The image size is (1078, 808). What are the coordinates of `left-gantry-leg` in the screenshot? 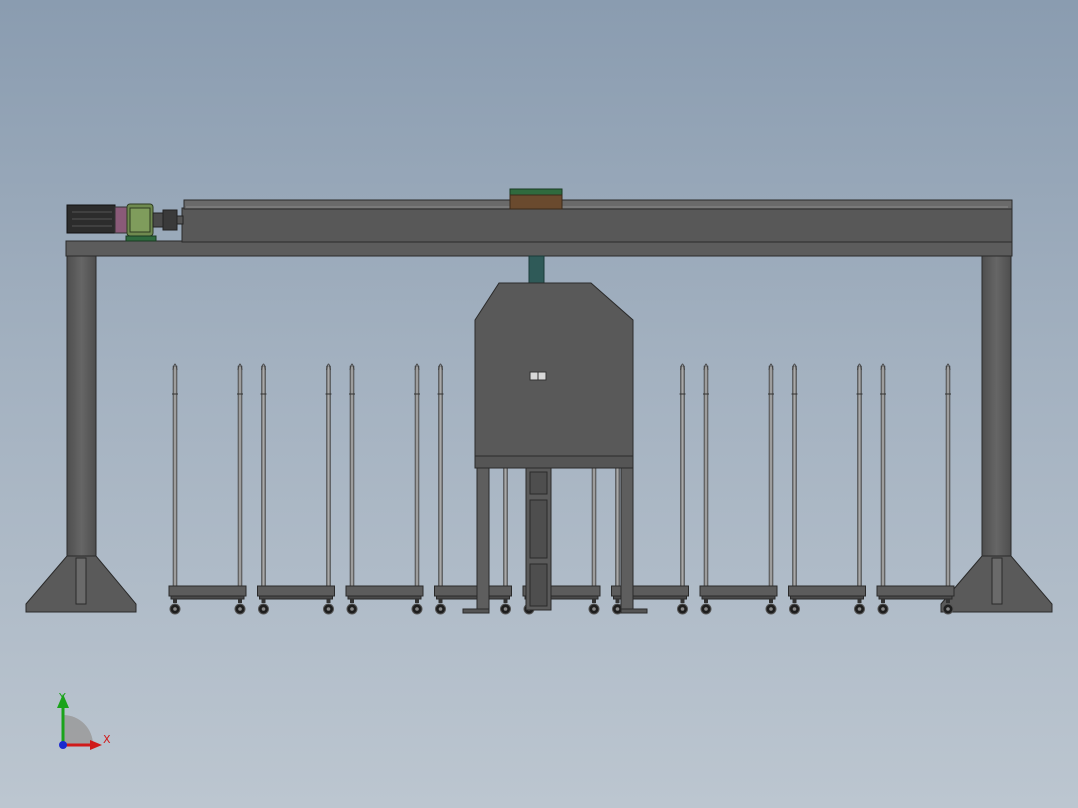 It's located at (81, 434).